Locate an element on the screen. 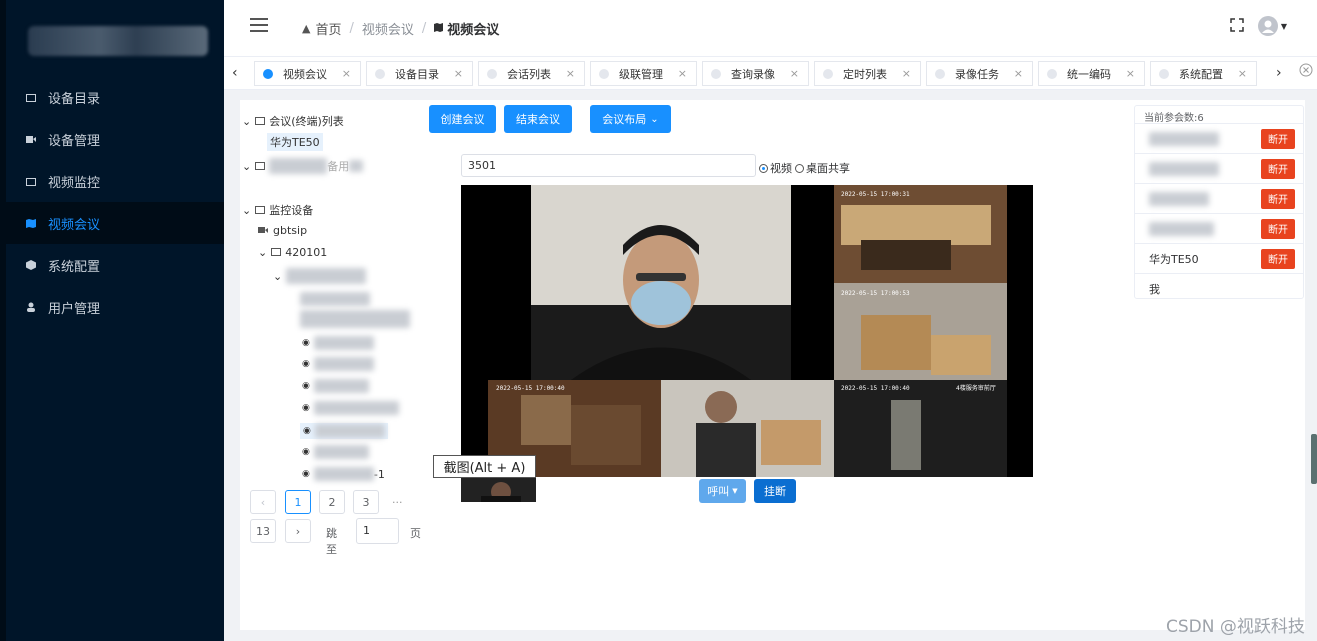 The width and height of the screenshot is (1317, 641). tab-session-list: 会话列表 × is located at coordinates (531, 73).